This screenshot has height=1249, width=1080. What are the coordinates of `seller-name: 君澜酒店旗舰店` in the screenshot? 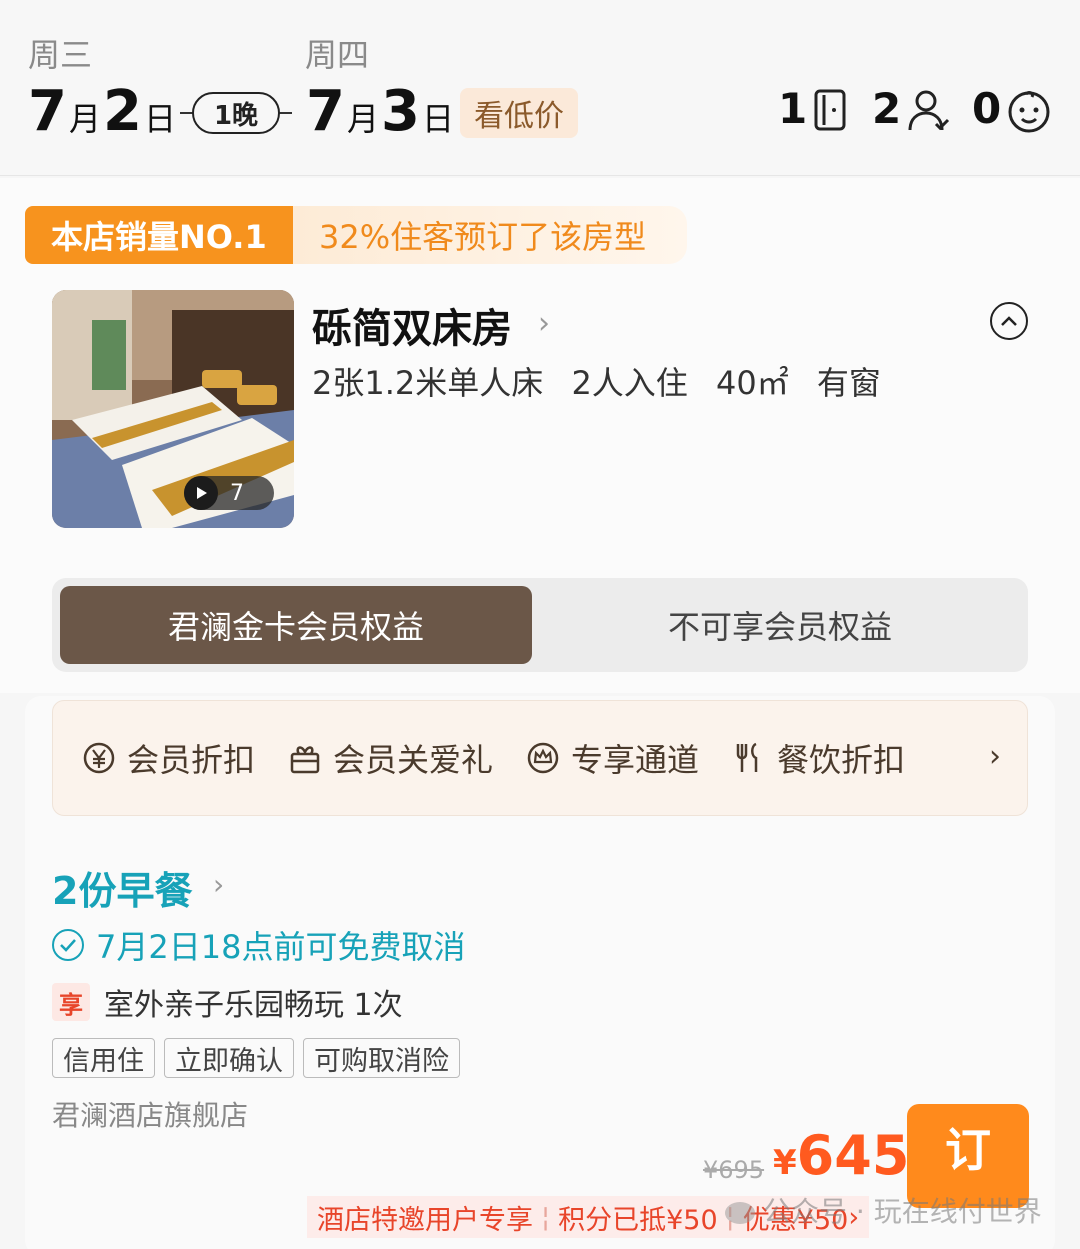 It's located at (150, 1115).